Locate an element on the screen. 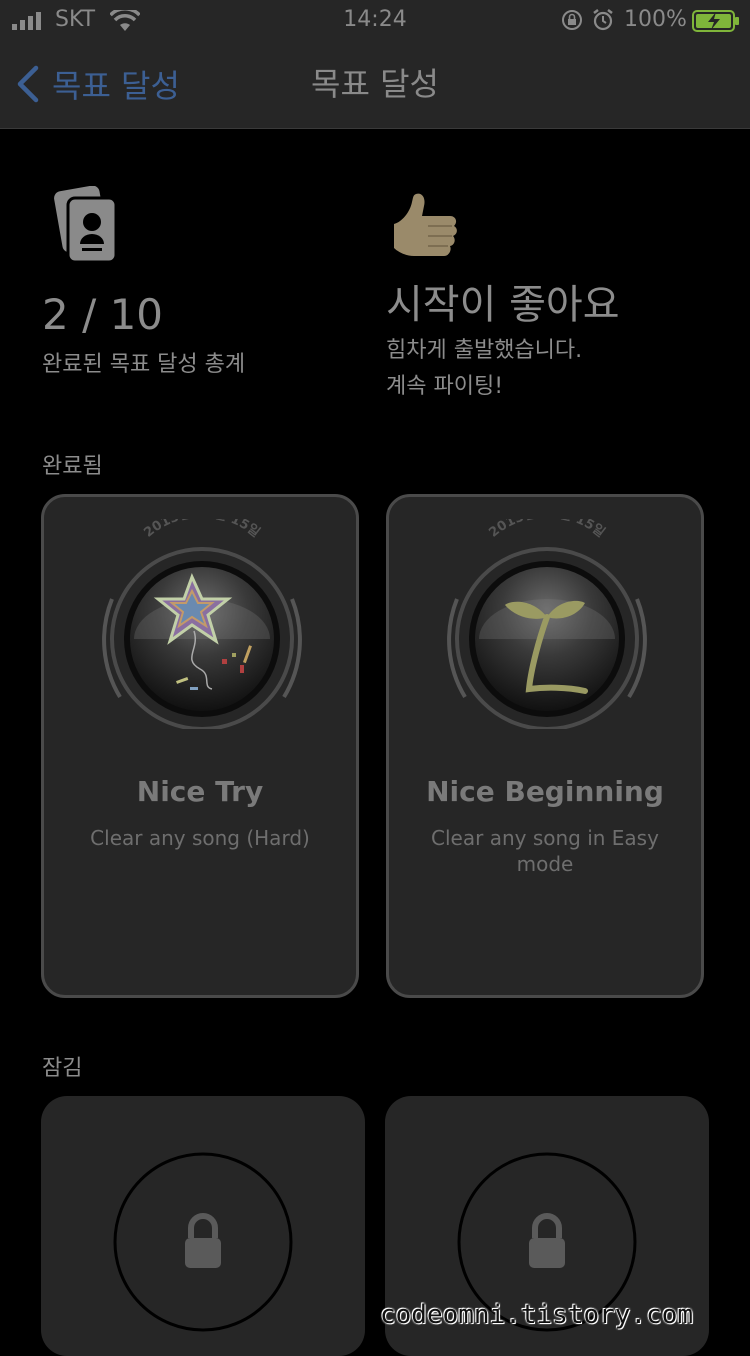  page-title: 목표 달성 is located at coordinates (375, 84).